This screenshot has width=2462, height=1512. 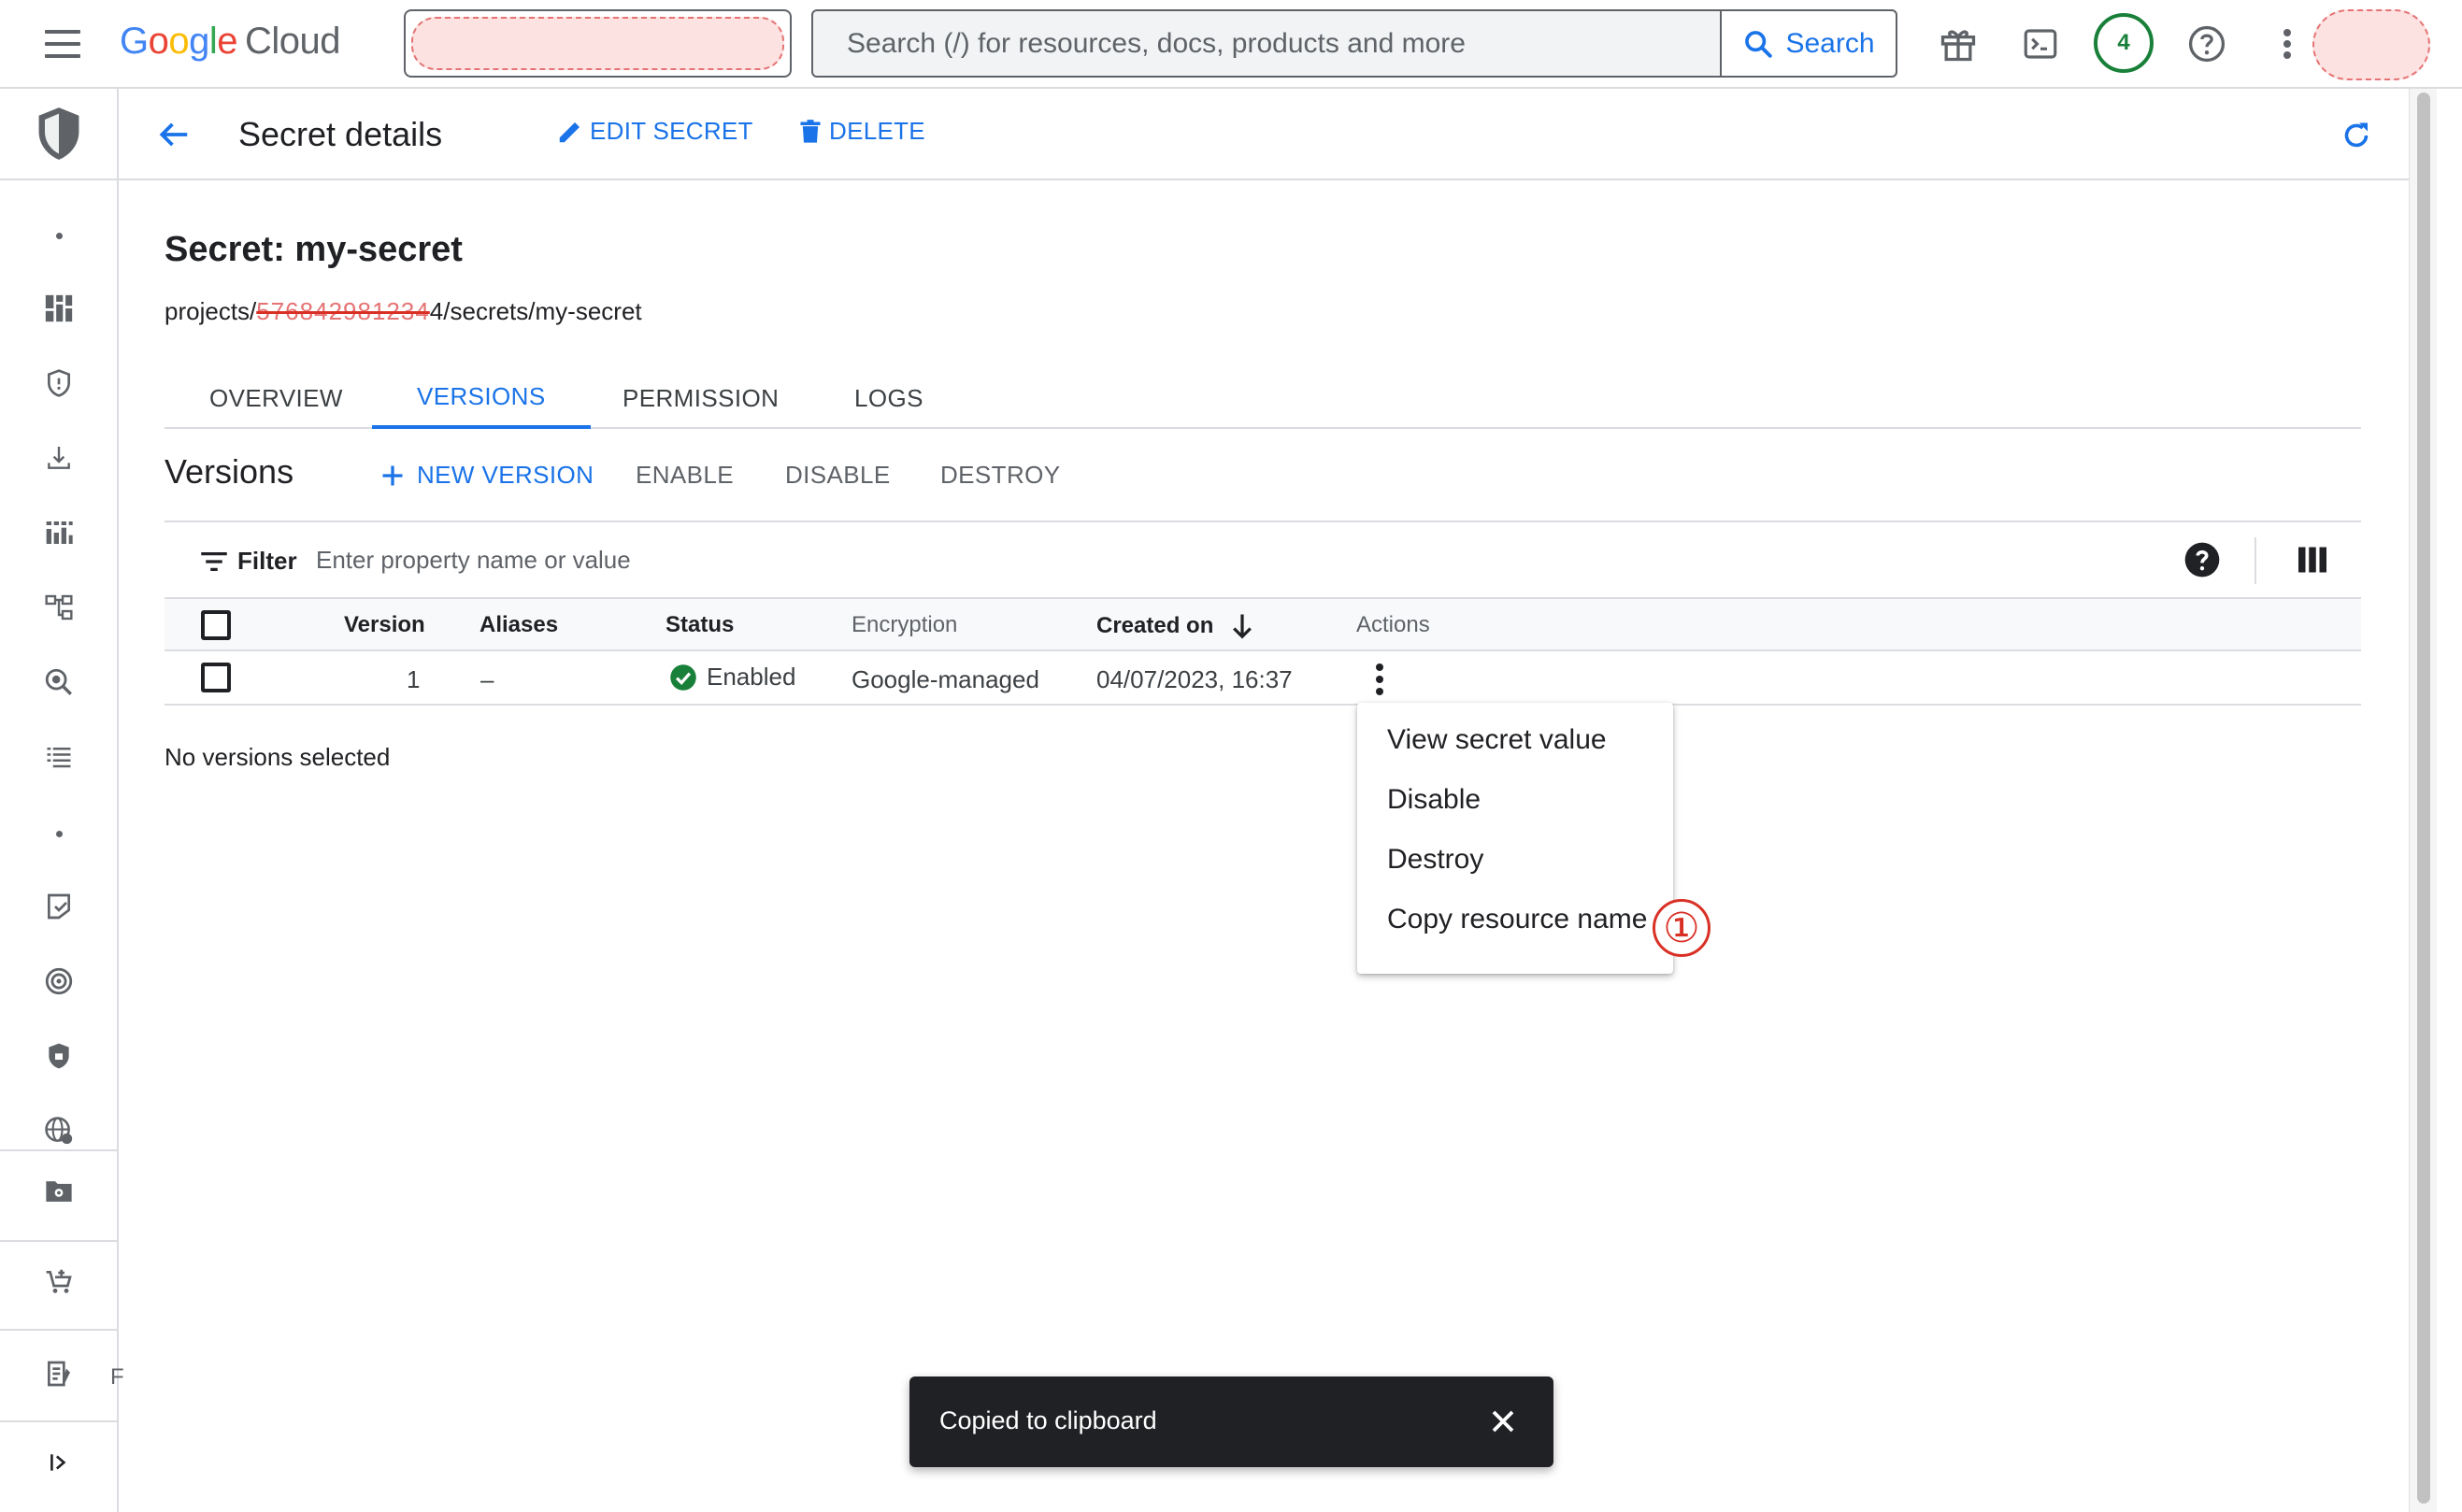 What do you see at coordinates (58, 458) in the screenshot?
I see `download-icon` at bounding box center [58, 458].